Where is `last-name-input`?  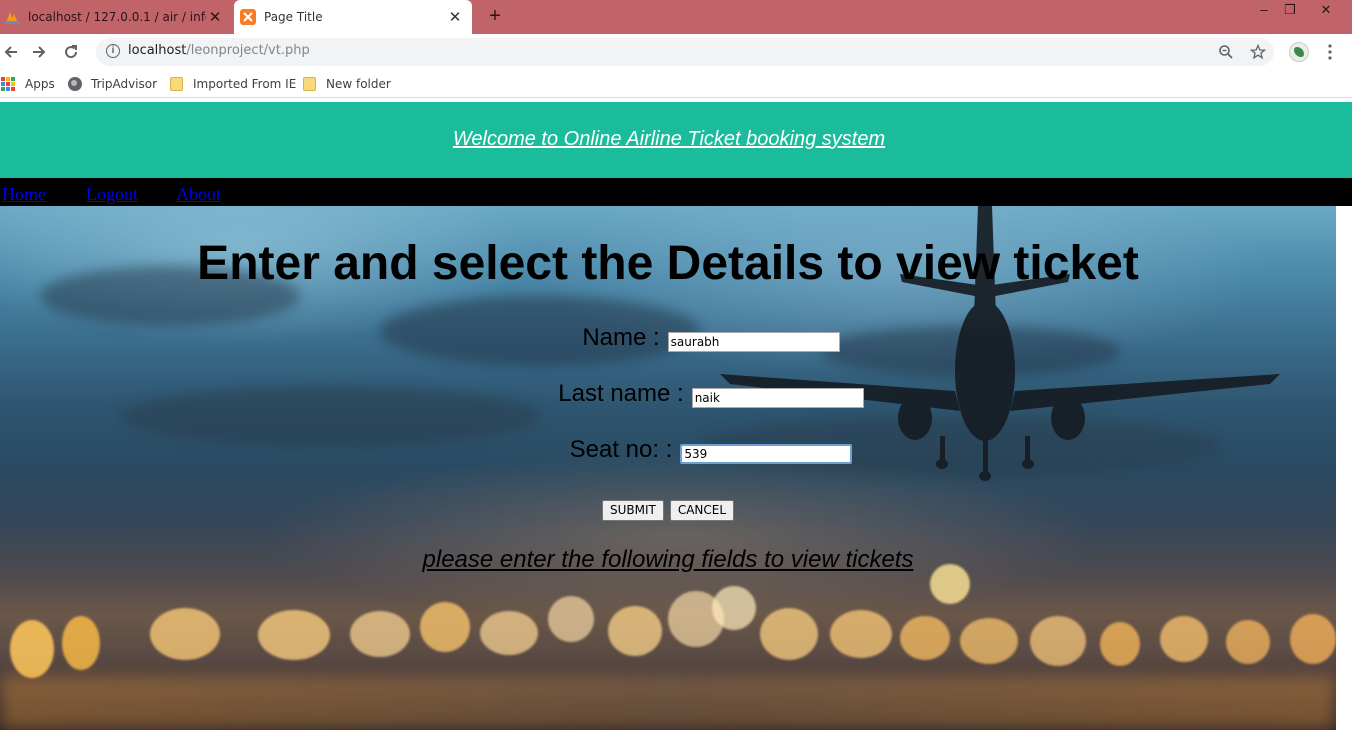 last-name-input is located at coordinates (777, 398).